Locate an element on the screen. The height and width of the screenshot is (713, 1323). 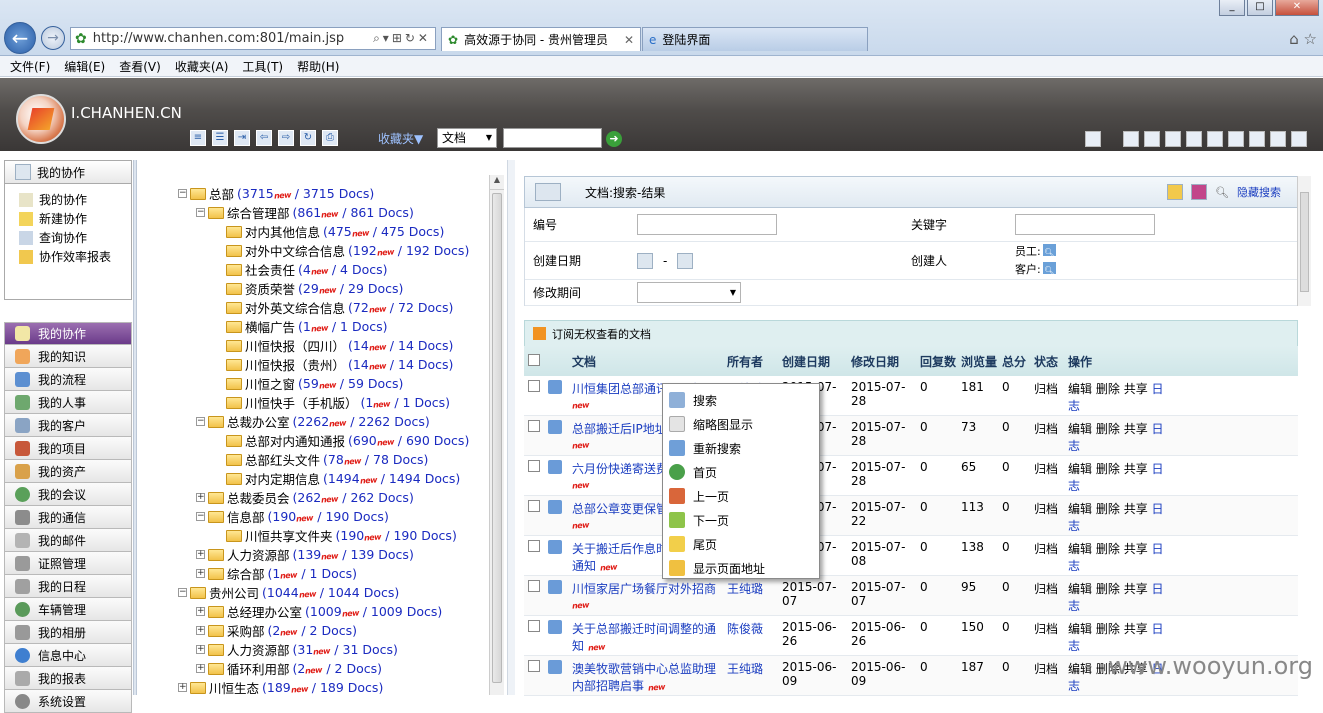
tree-node: 对外英文综合信息 (72new / 72 Docs) is located at coordinates (333, 307).